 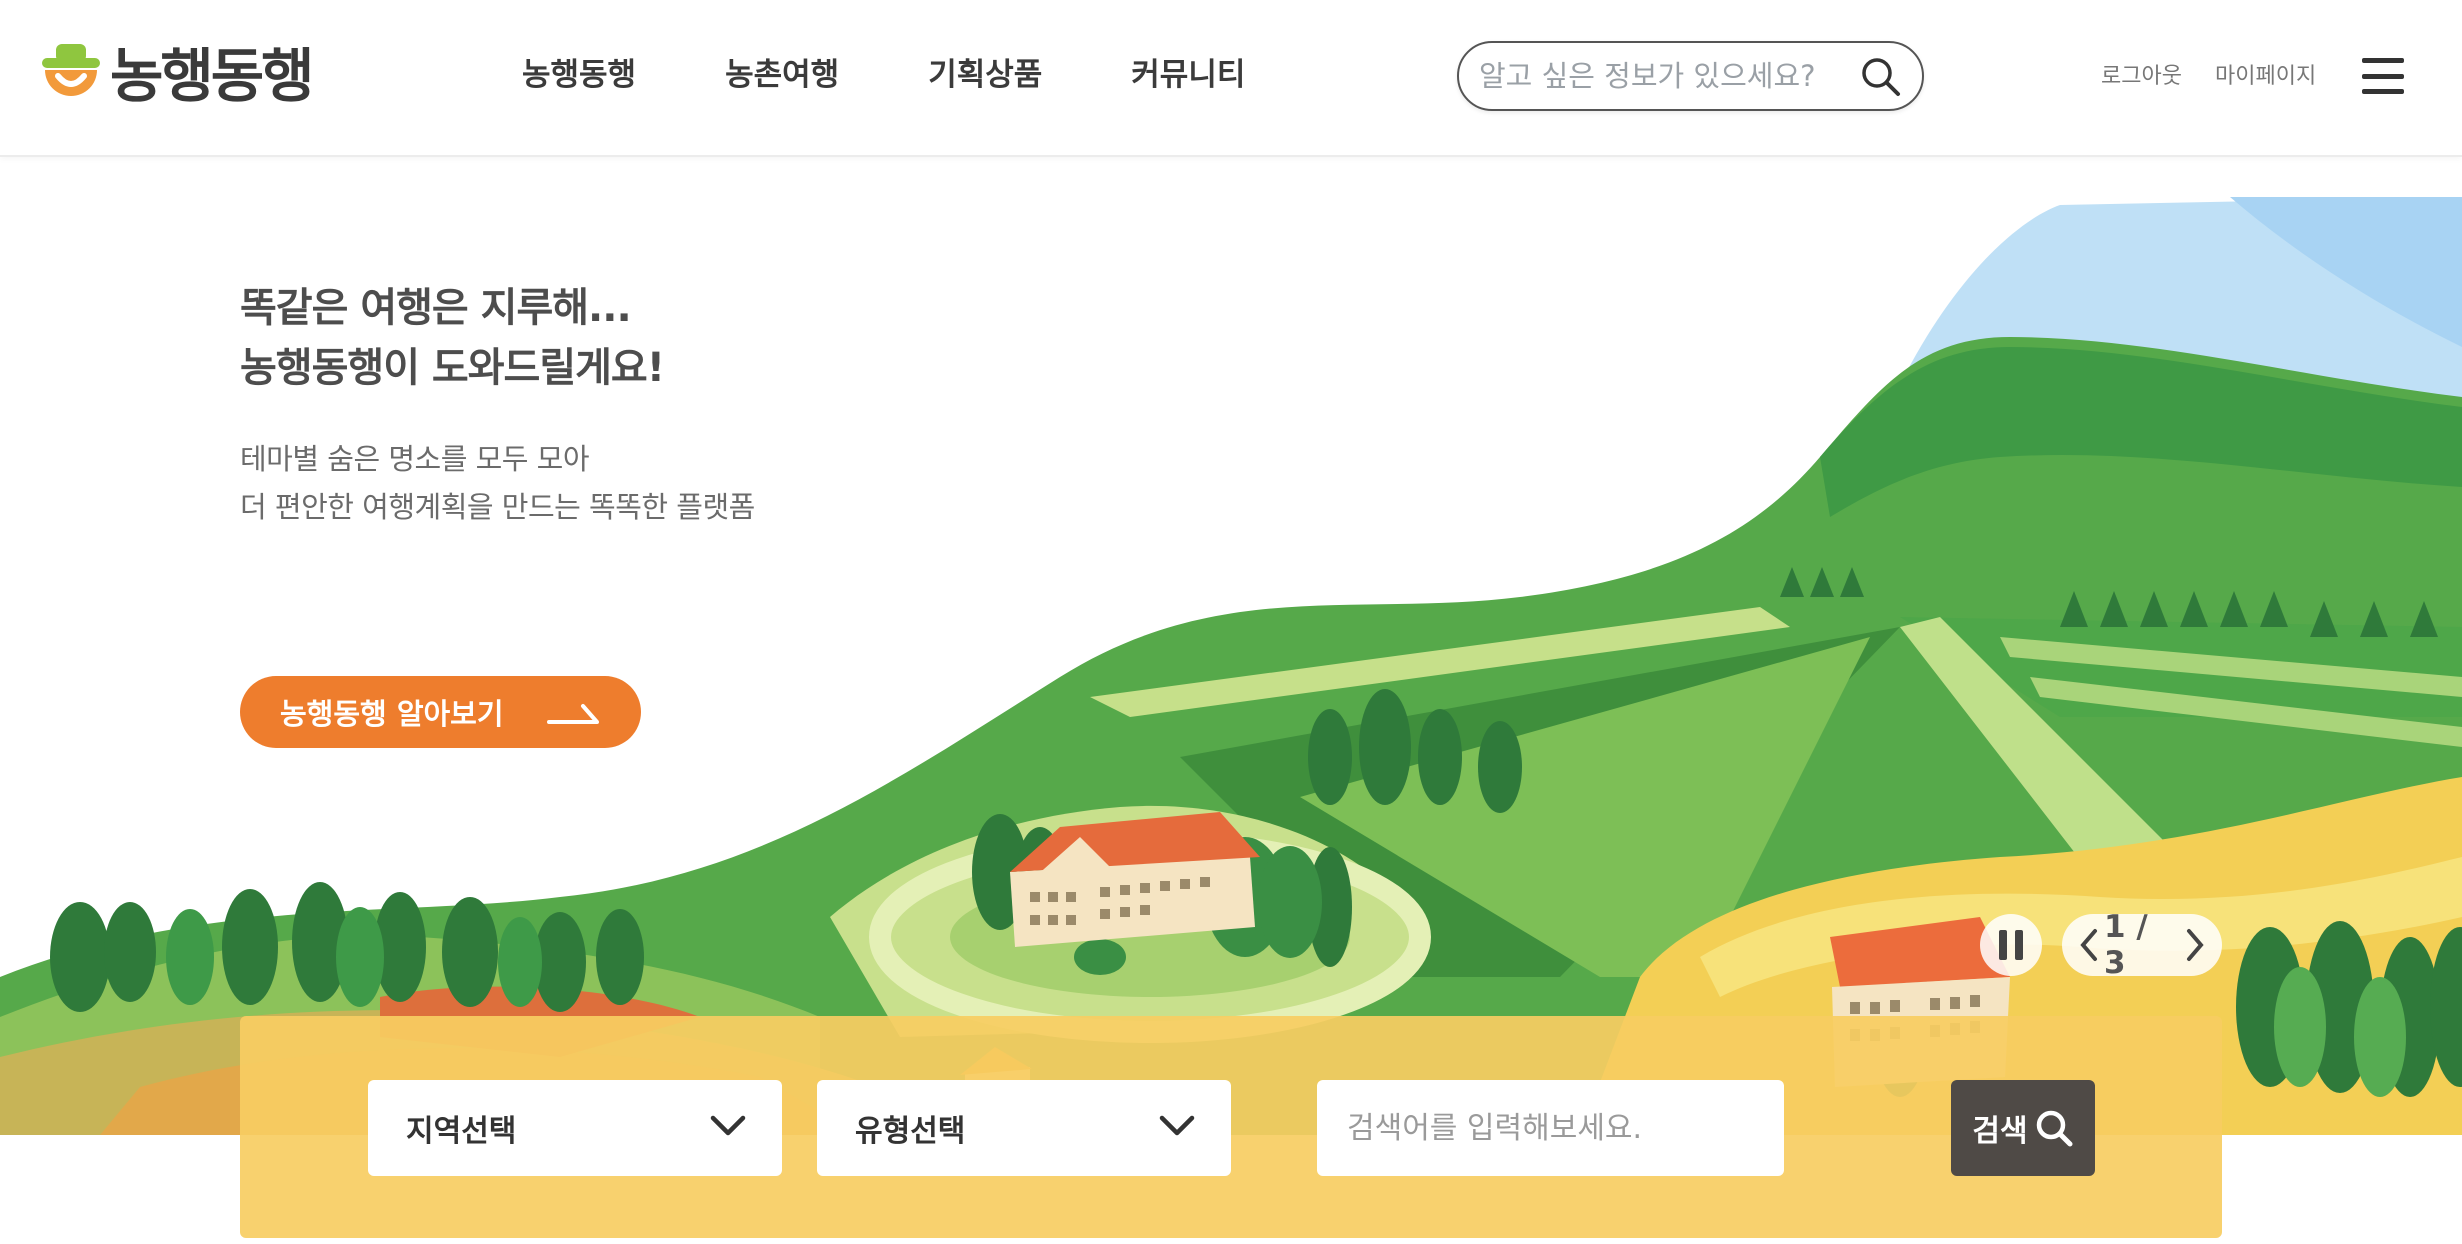 I want to click on header-search, so click(x=1690, y=76).